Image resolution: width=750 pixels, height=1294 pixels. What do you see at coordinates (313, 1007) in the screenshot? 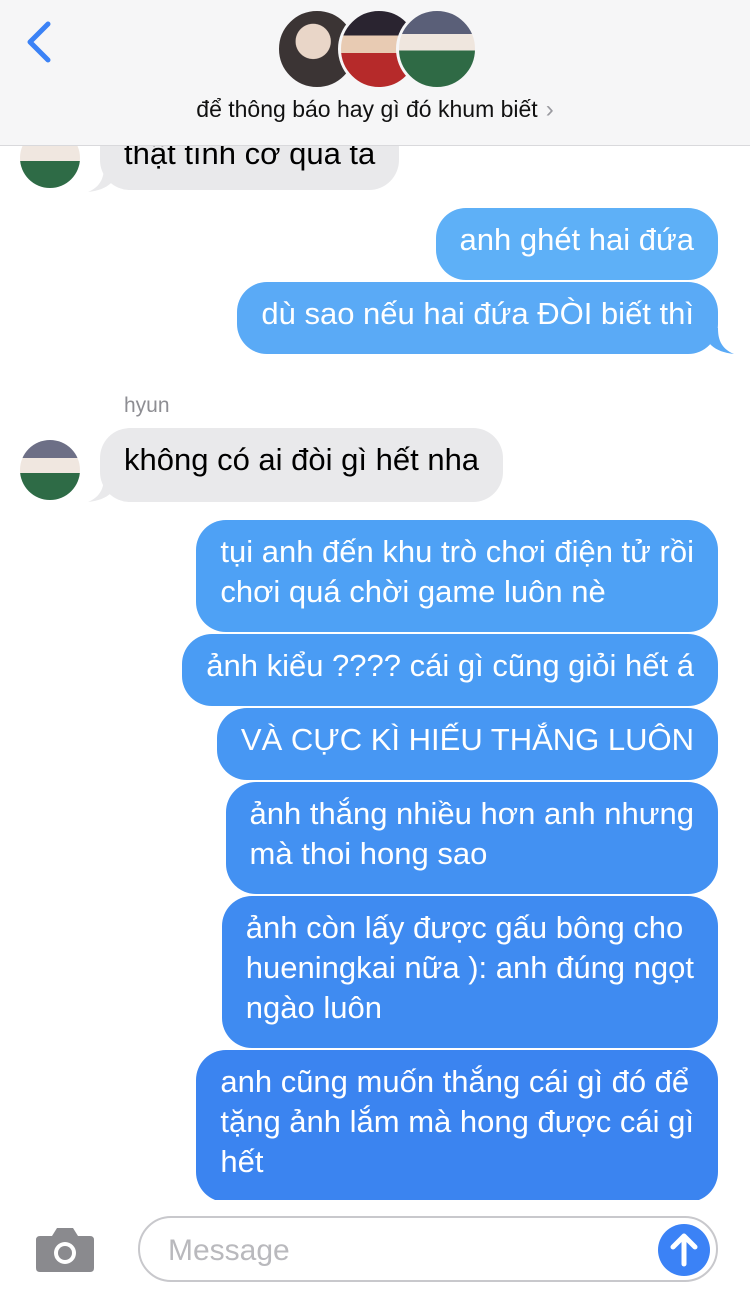
I see `message-line: ngào luôn` at bounding box center [313, 1007].